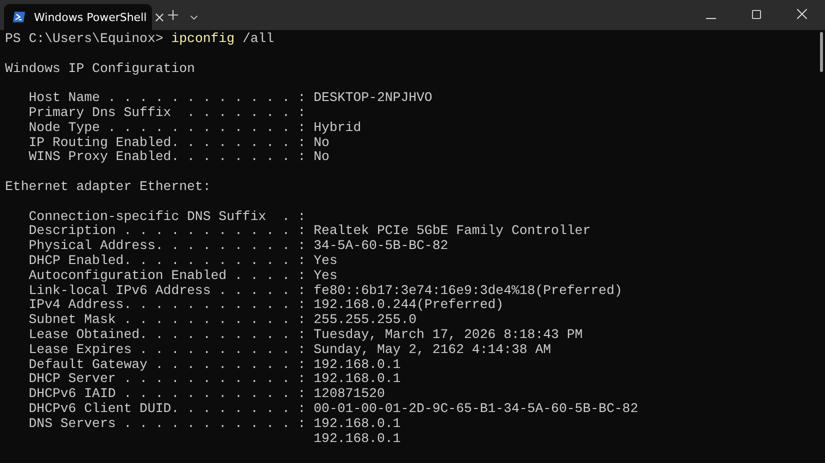 This screenshot has width=825, height=463. I want to click on output-line: DNS Servers . . . . . . . . . . . : 192.168.0.1, so click(214, 423).